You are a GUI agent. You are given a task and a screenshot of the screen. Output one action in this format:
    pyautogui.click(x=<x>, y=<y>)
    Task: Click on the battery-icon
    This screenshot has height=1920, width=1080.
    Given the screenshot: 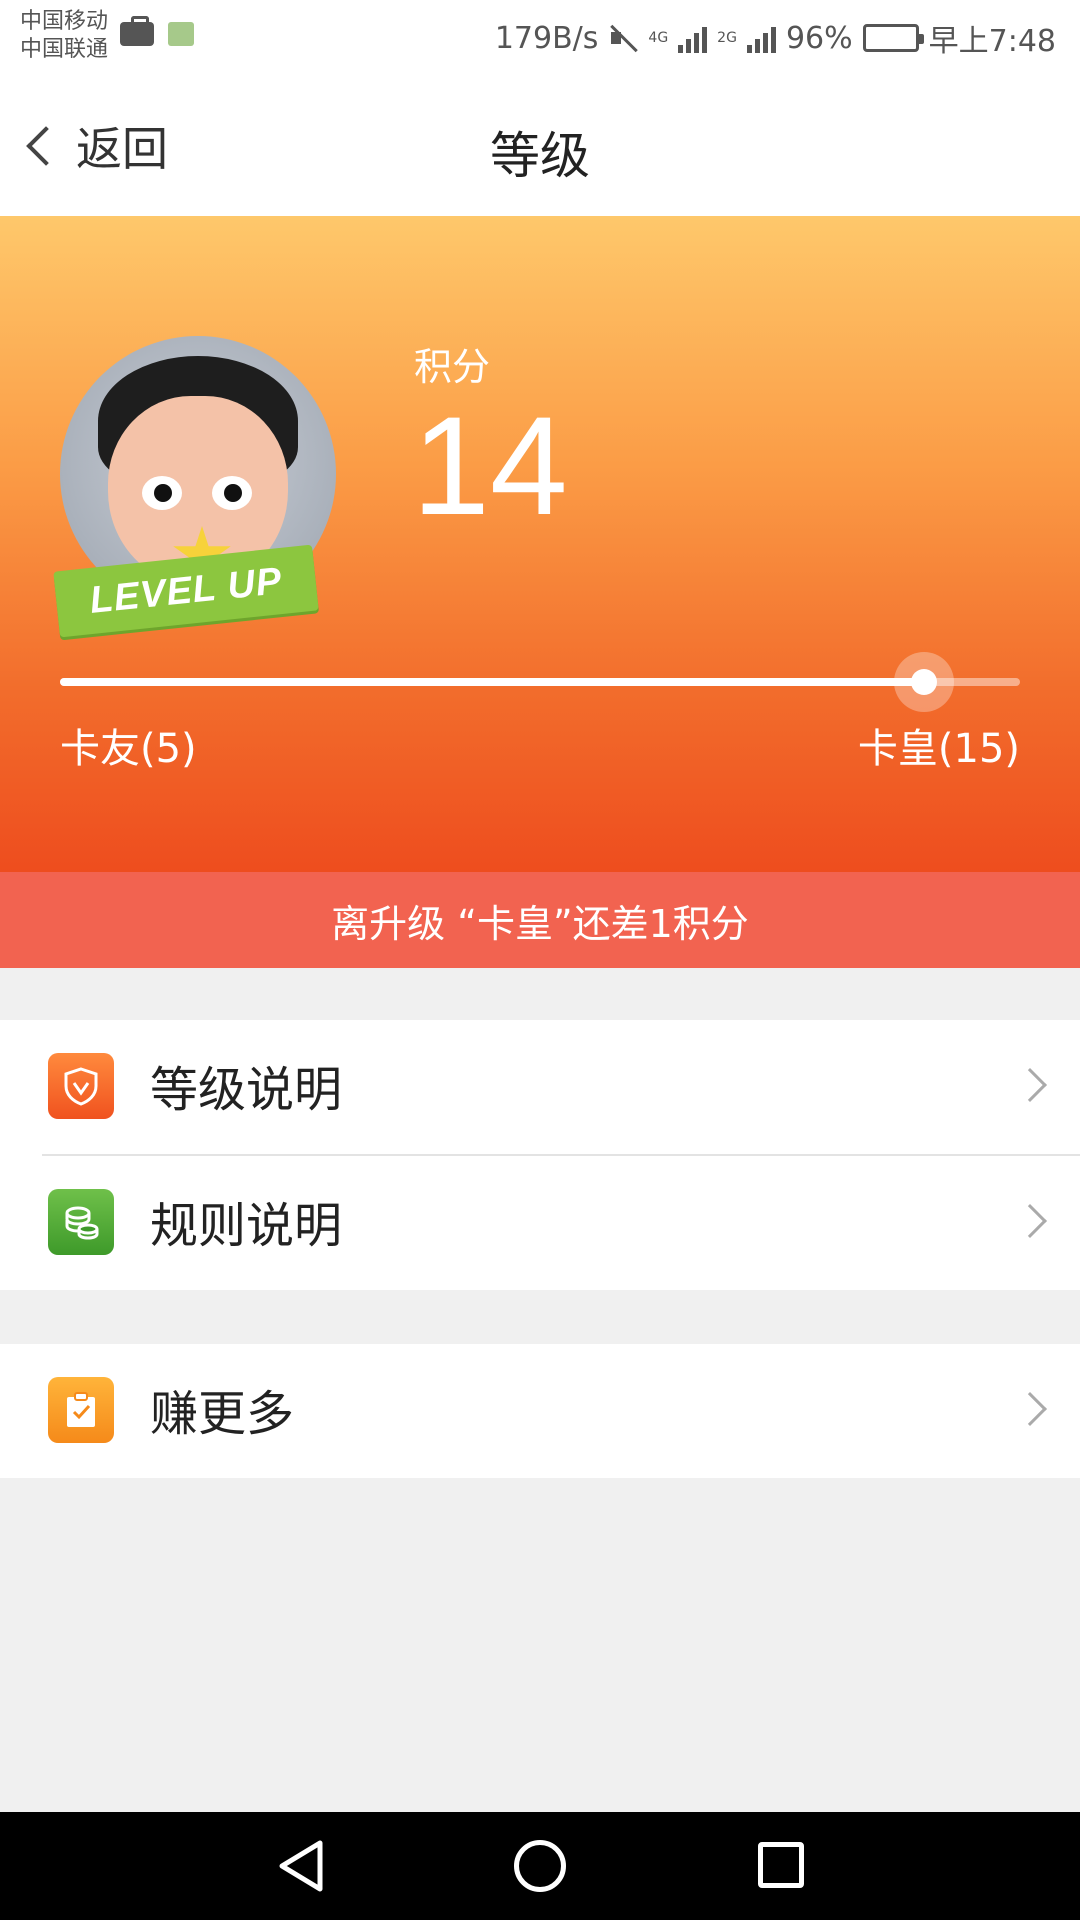 What is the action you would take?
    pyautogui.click(x=893, y=38)
    